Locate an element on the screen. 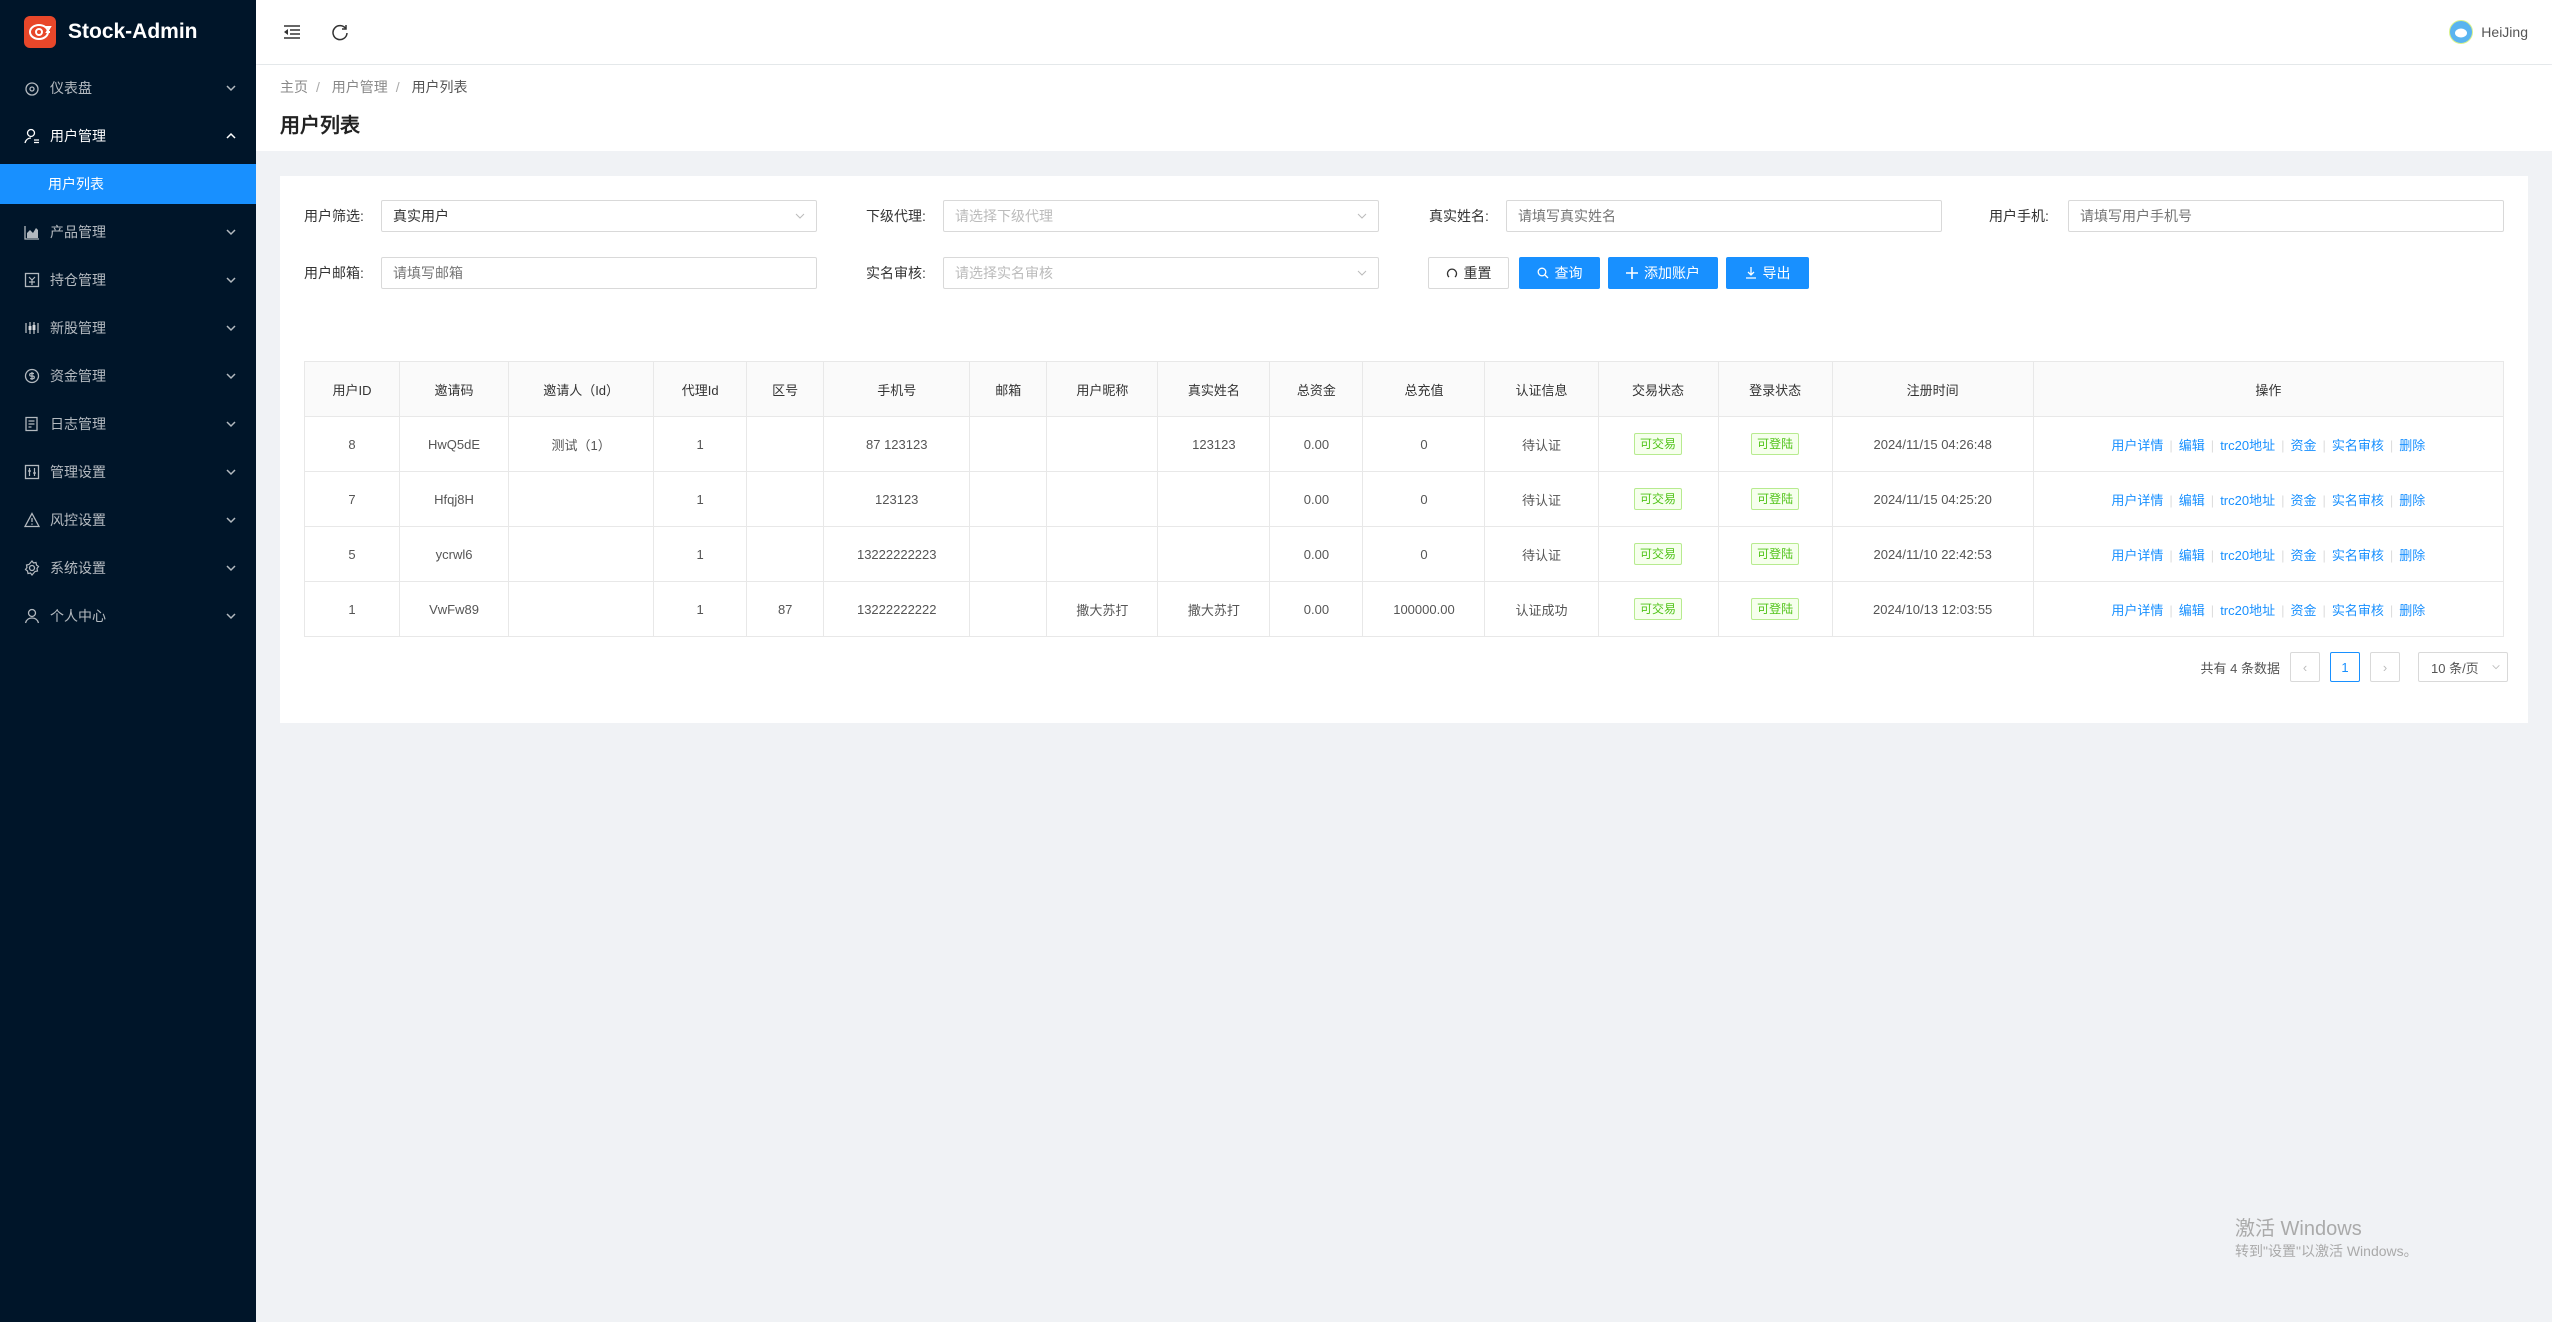 This screenshot has width=2552, height=1322. cell: 100000.00 is located at coordinates (1424, 609).